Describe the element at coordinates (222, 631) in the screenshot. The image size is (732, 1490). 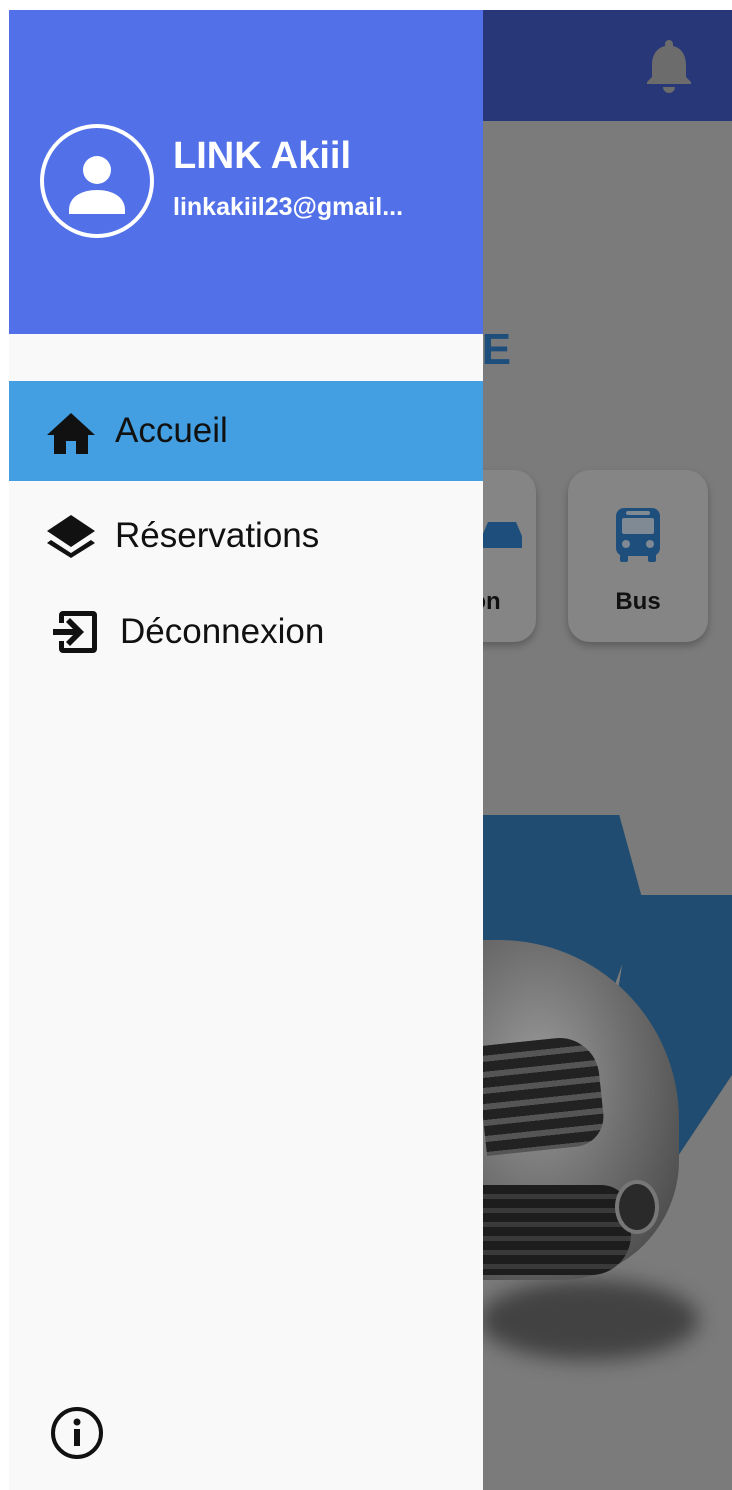
I see `drawer-item-label: Déconnexion` at that location.